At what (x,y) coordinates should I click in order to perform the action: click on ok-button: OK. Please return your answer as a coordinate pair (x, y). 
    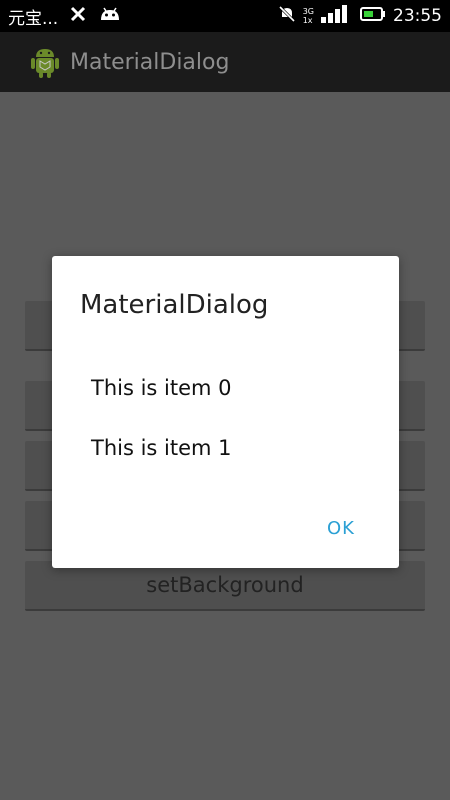
    Looking at the image, I should click on (341, 528).